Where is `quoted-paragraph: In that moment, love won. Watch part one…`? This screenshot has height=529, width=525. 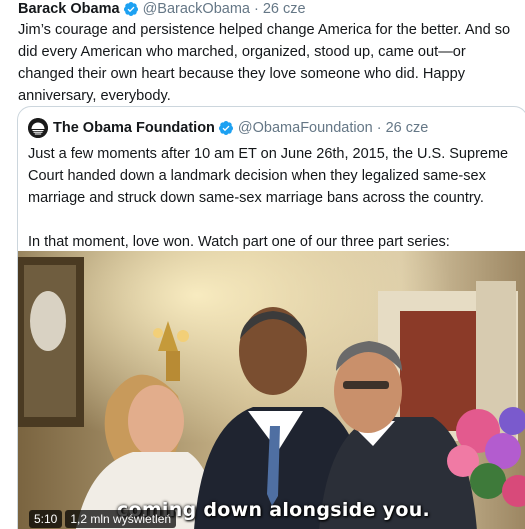 quoted-paragraph: In that moment, love won. Watch part one… is located at coordinates (239, 242).